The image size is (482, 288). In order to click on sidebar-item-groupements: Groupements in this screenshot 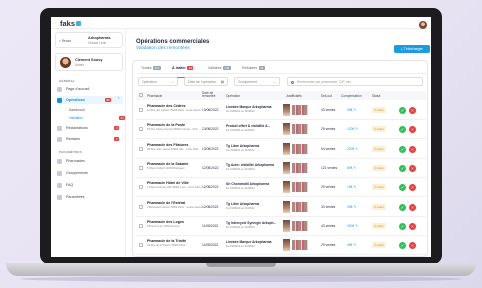, I will do `click(90, 173)`.